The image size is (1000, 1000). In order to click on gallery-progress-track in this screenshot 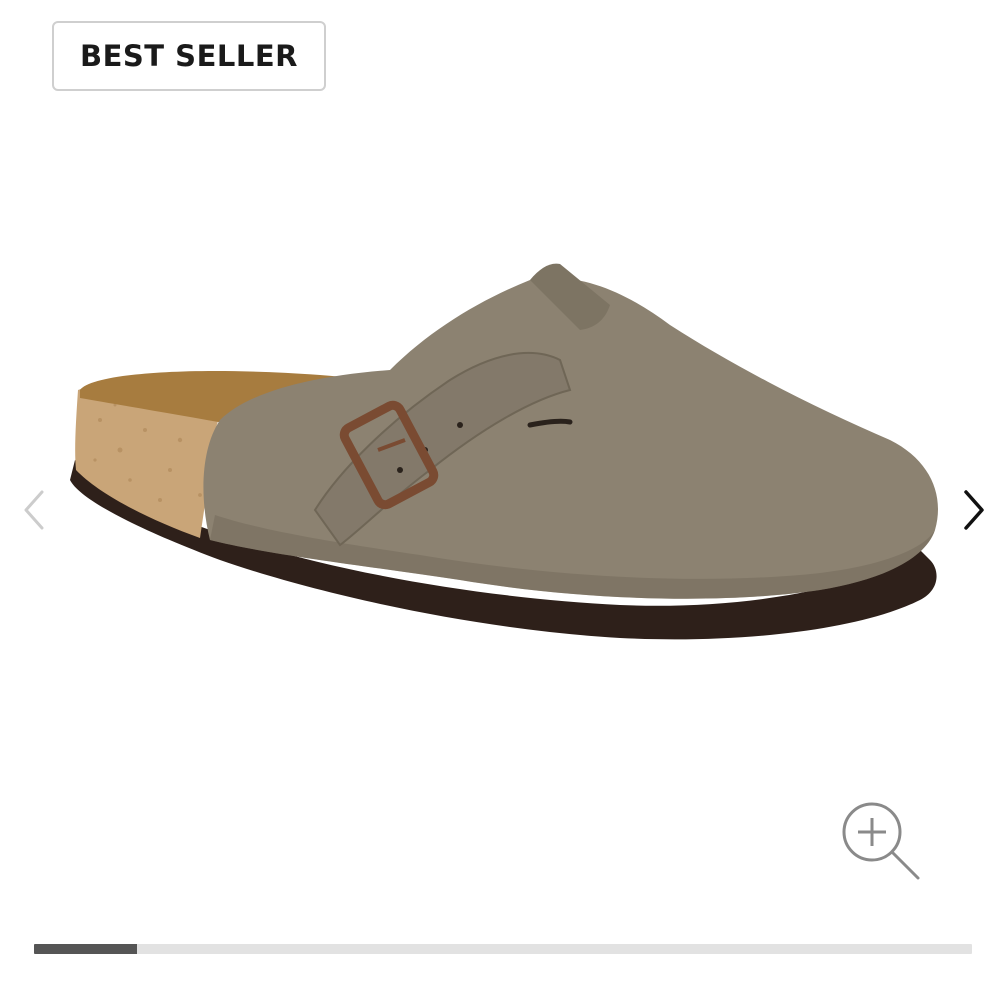, I will do `click(503, 949)`.